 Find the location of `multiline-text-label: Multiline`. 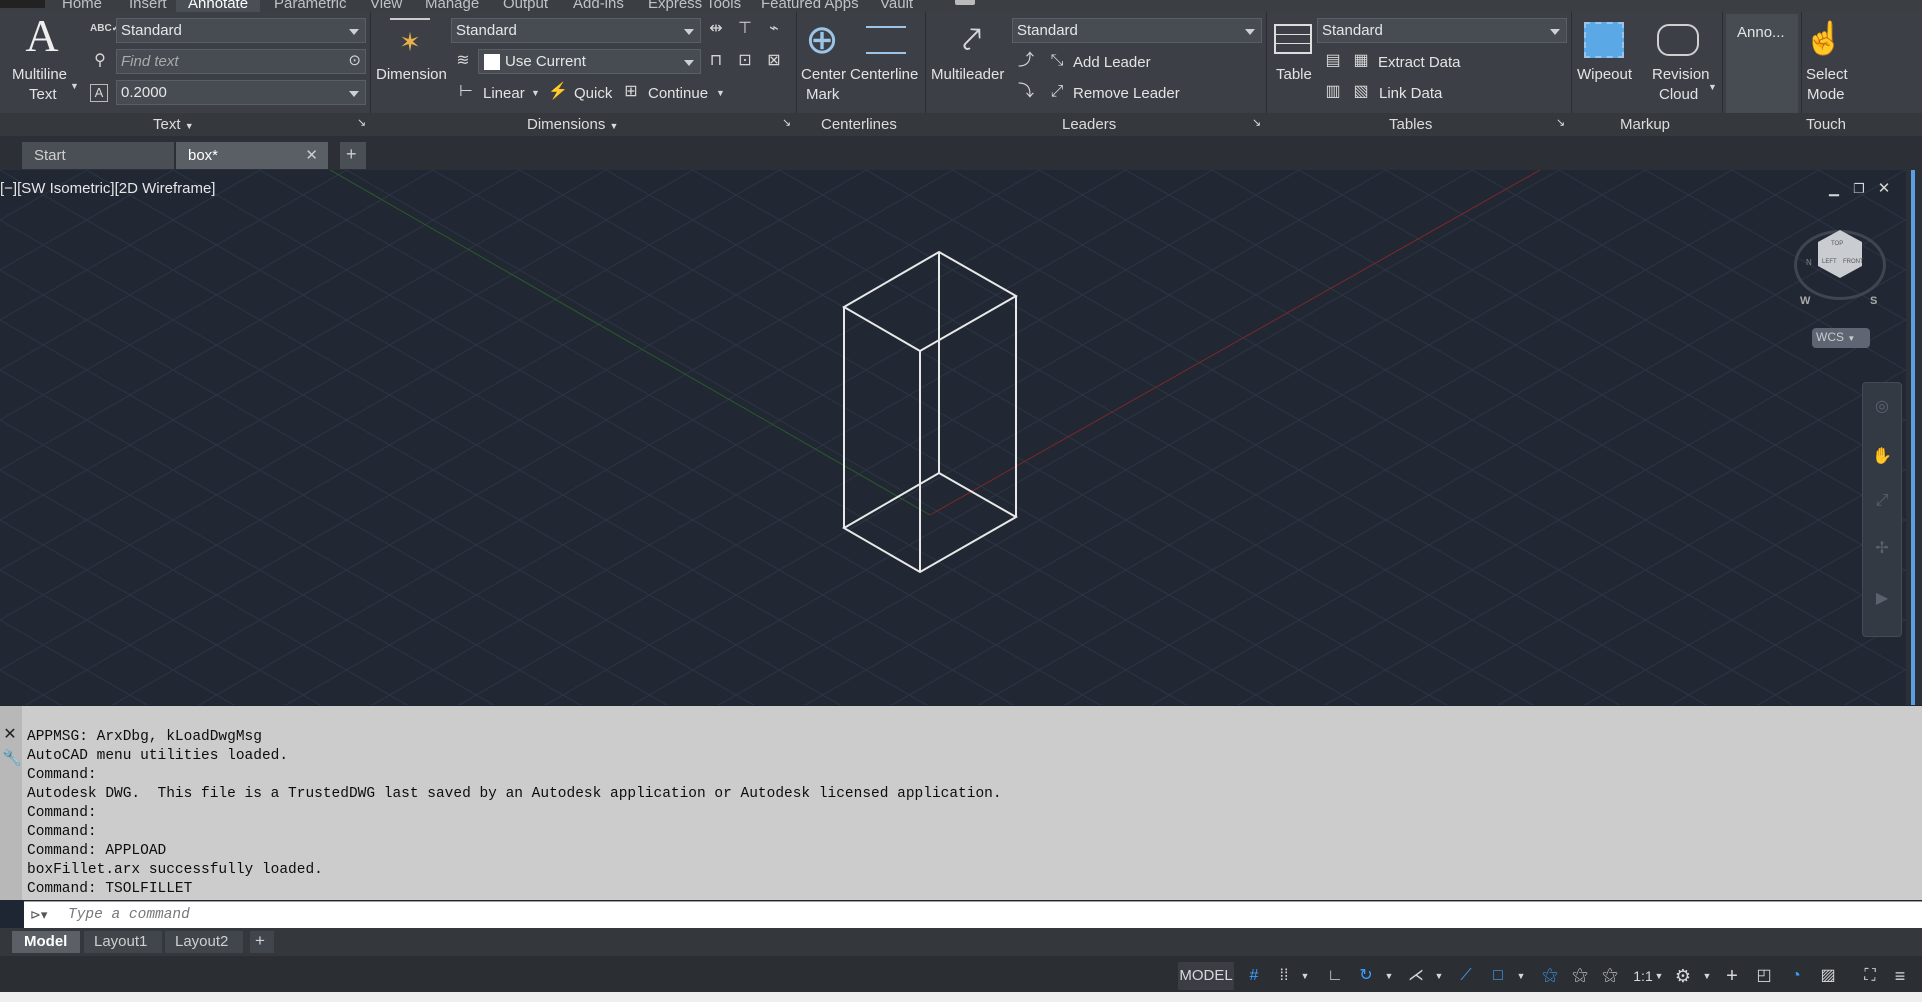

multiline-text-label: Multiline is located at coordinates (39, 75).